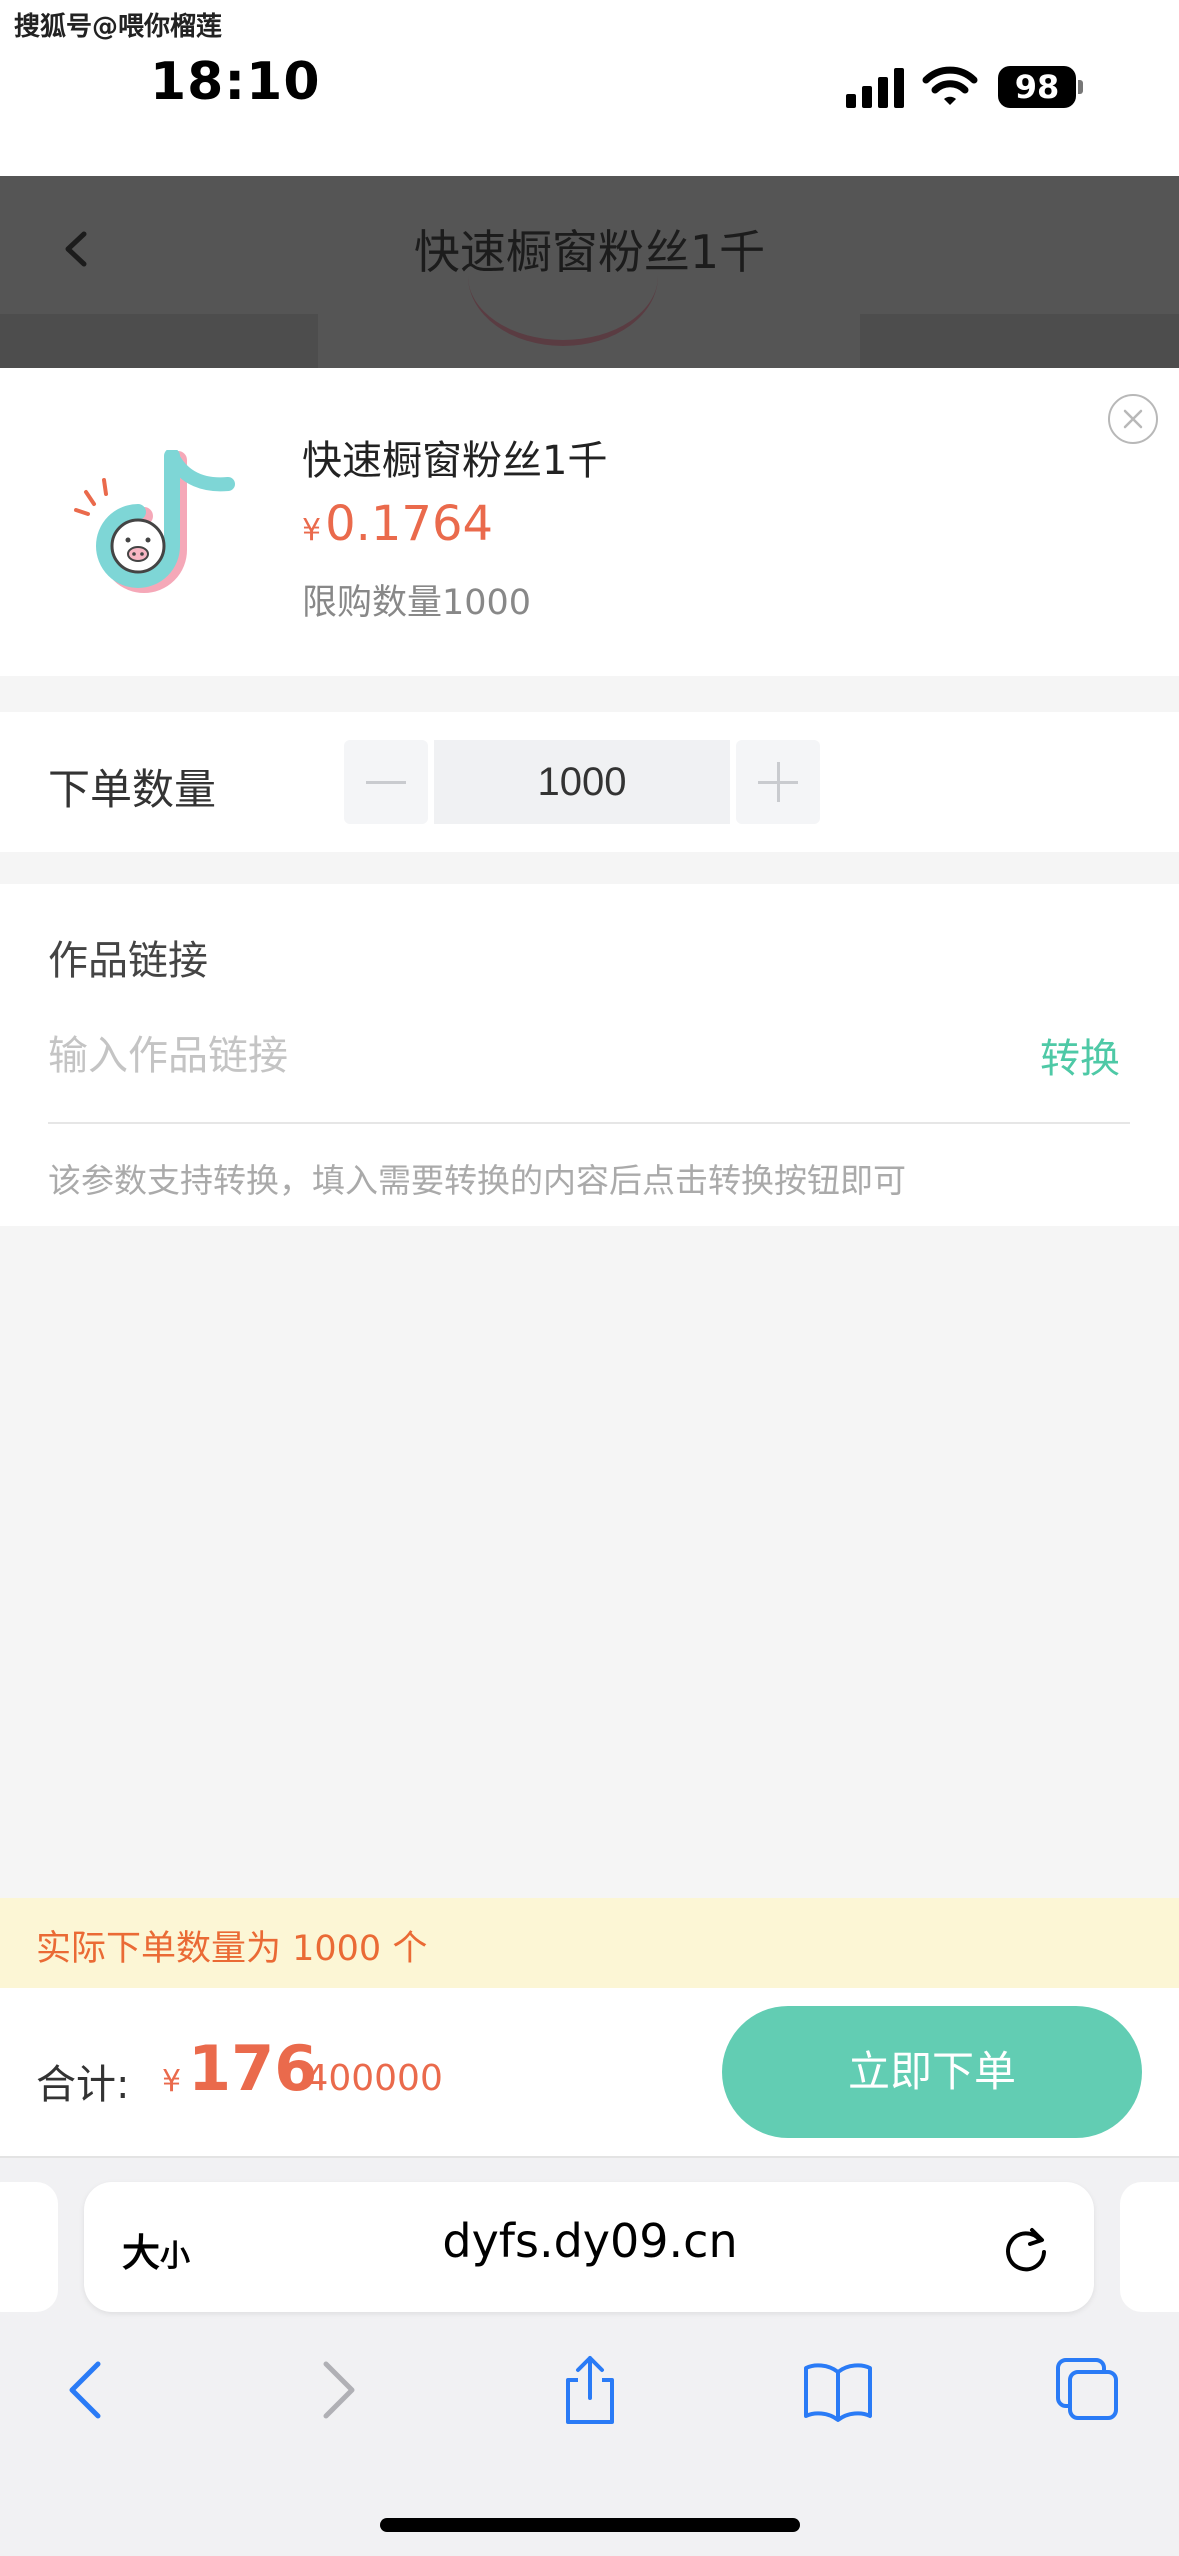  Describe the element at coordinates (838, 2390) in the screenshot. I see `bookmarks-icon` at that location.